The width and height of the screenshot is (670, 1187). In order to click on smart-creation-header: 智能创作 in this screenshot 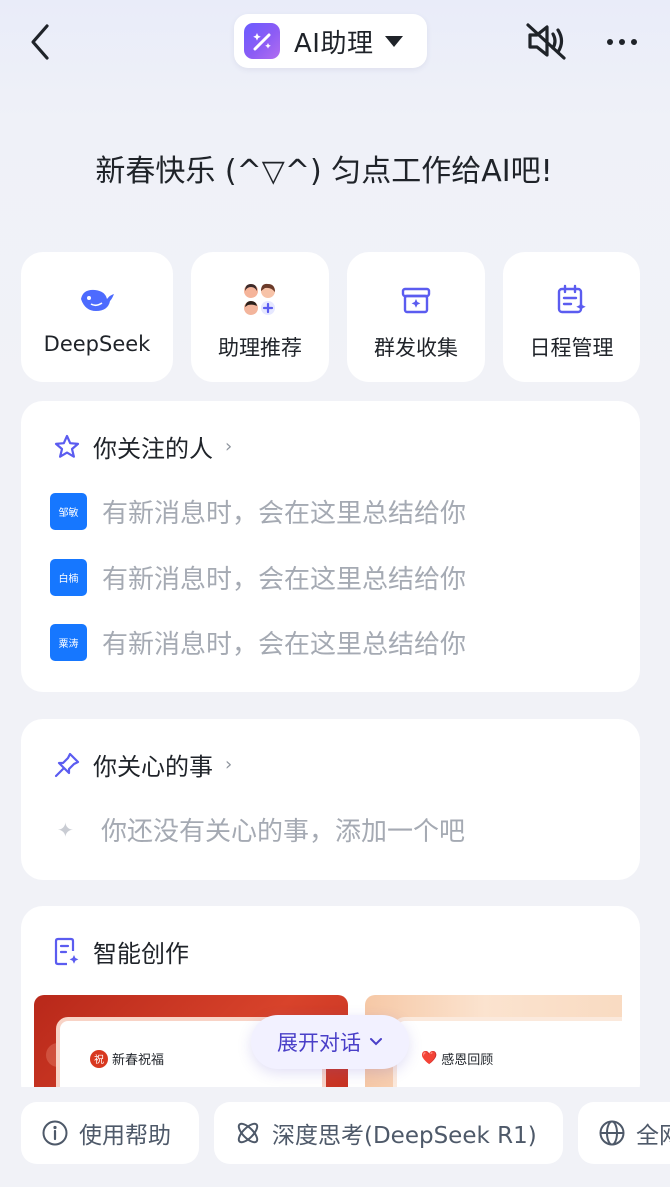, I will do `click(121, 951)`.